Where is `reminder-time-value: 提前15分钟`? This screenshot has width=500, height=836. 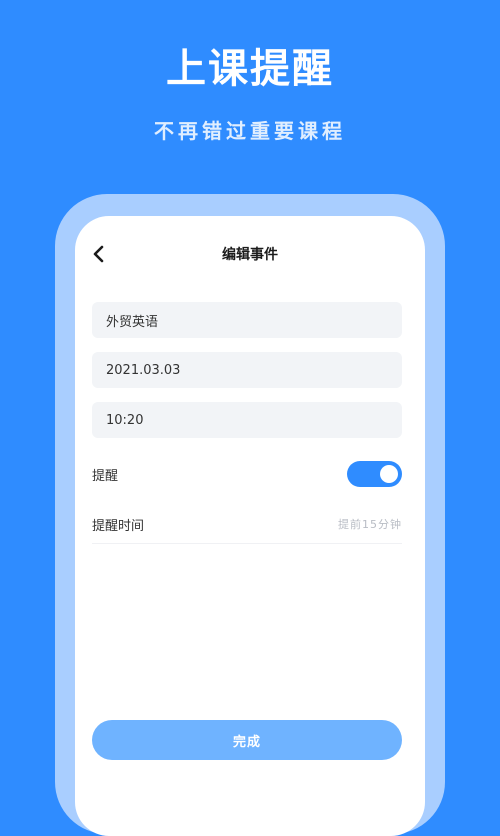 reminder-time-value: 提前15分钟 is located at coordinates (370, 524).